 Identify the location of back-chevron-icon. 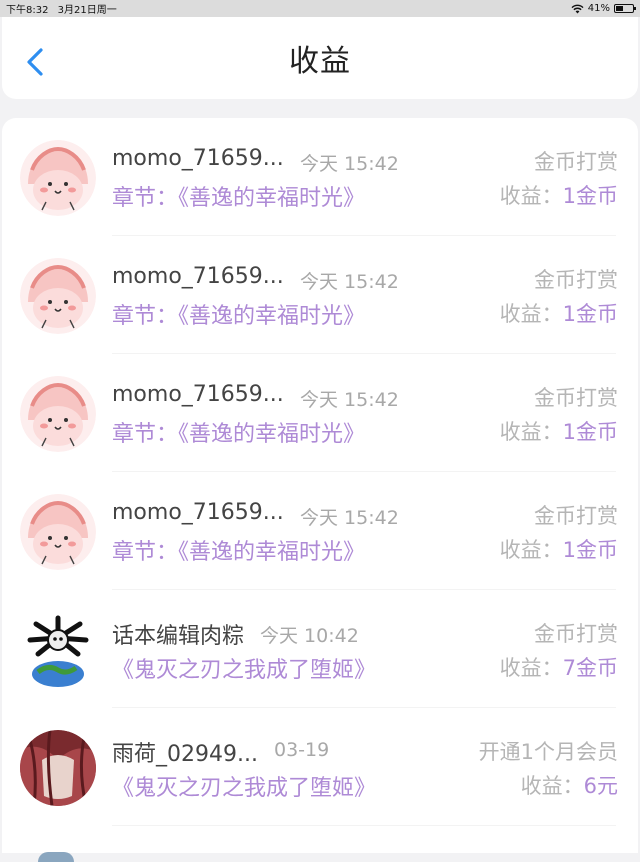
(36, 62).